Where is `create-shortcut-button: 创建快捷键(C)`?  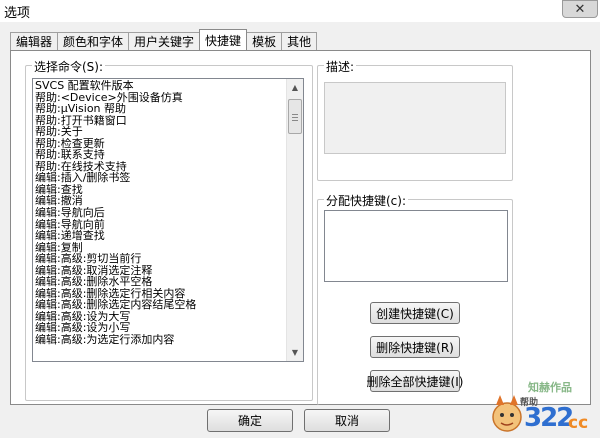 create-shortcut-button: 创建快捷键(C) is located at coordinates (415, 313).